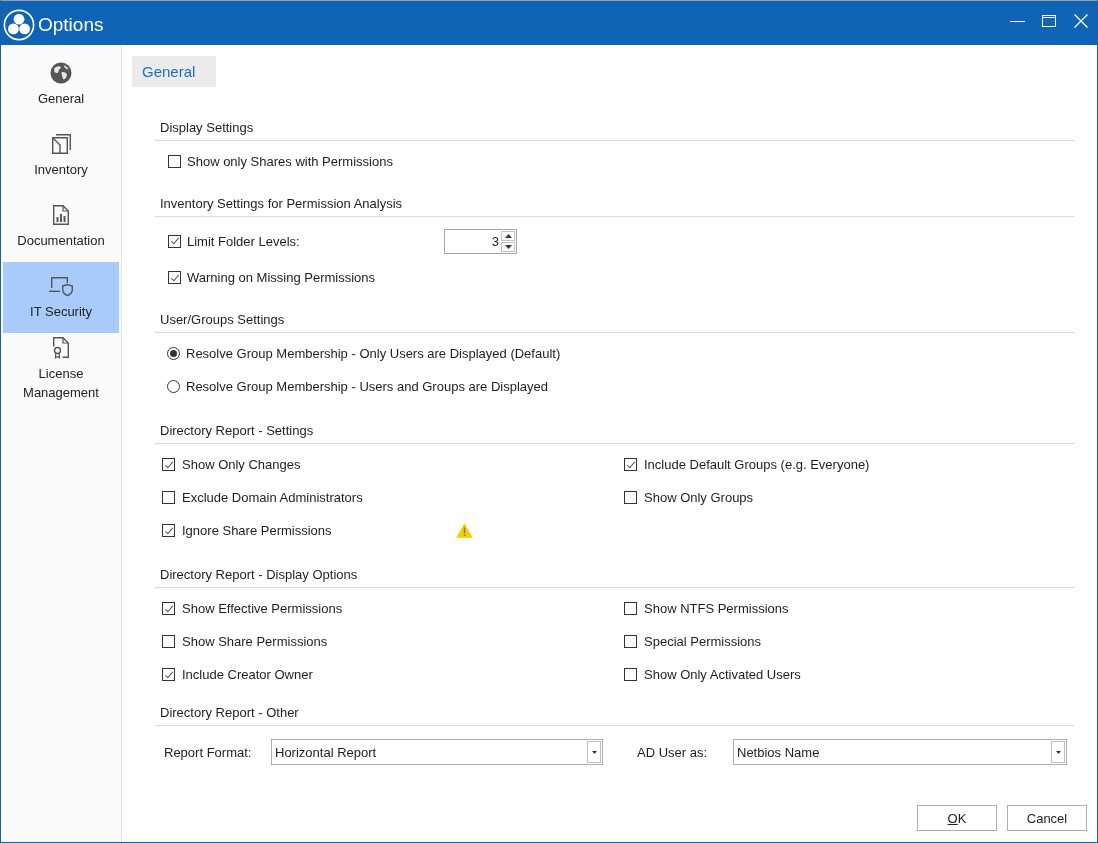  Describe the element at coordinates (61, 214) in the screenshot. I see `chart-document-icon` at that location.